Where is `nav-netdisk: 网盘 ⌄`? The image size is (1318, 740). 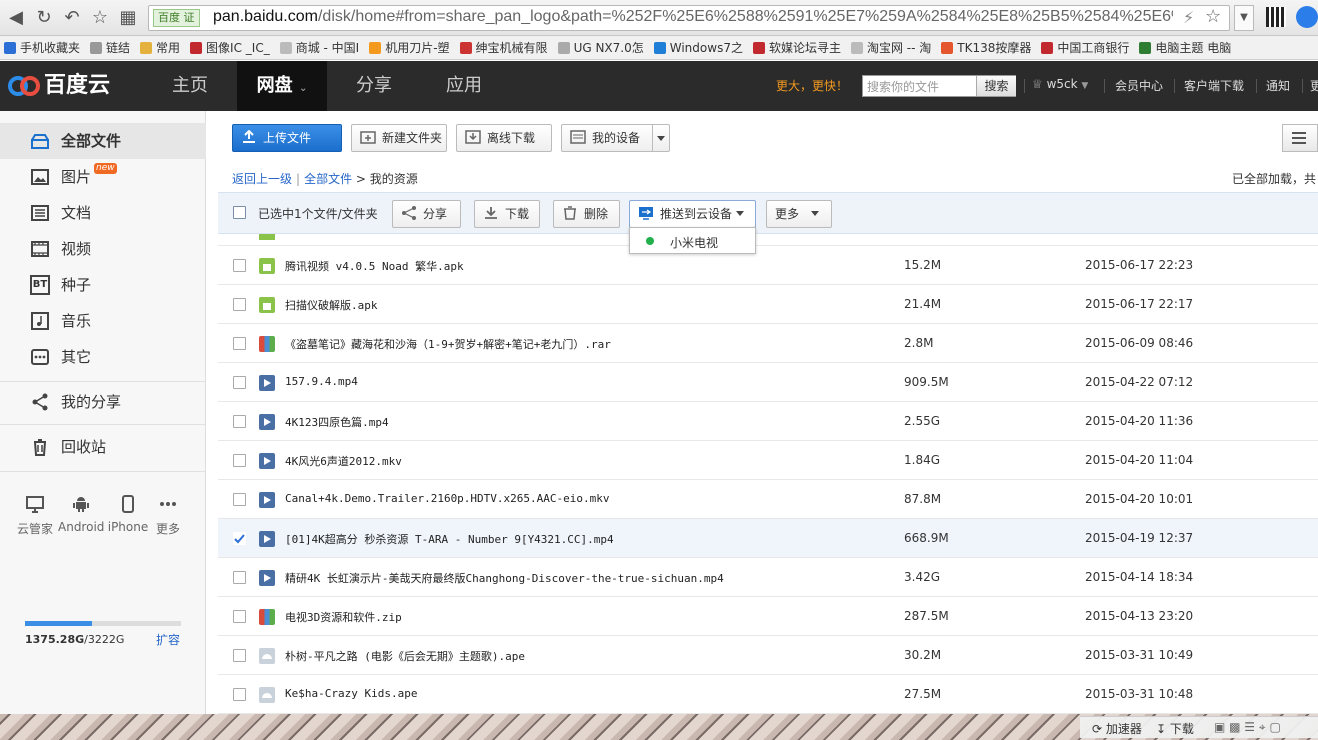 nav-netdisk: 网盘 ⌄ is located at coordinates (282, 86).